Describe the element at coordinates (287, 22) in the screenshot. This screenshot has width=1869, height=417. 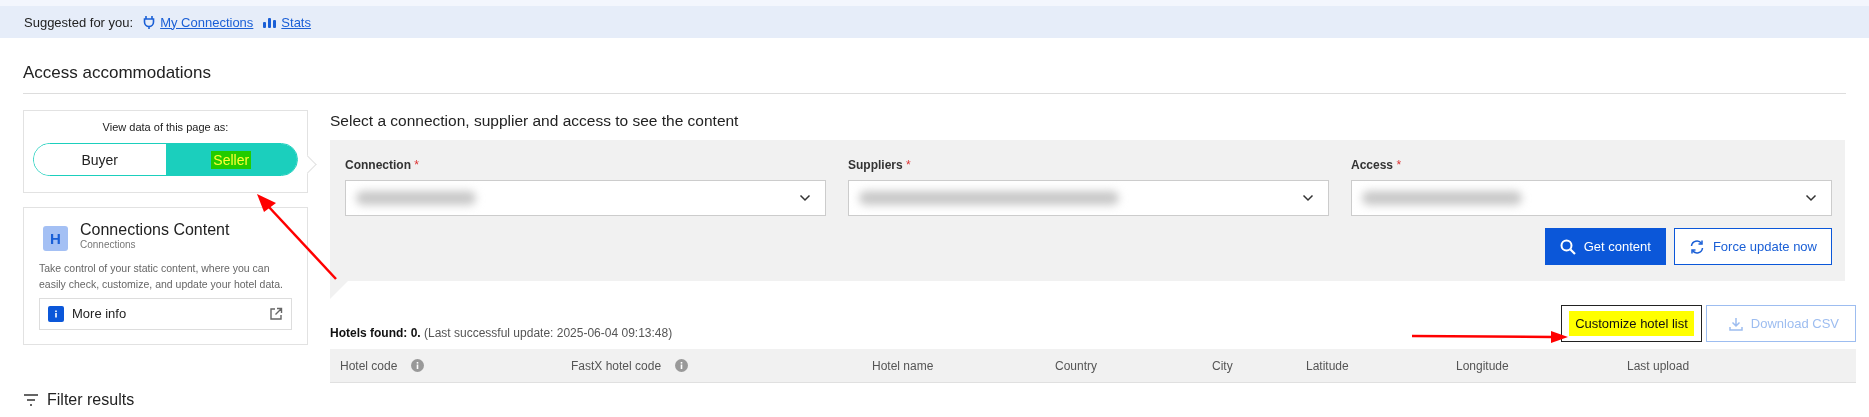
I see `suggestion-link: Stats` at that location.